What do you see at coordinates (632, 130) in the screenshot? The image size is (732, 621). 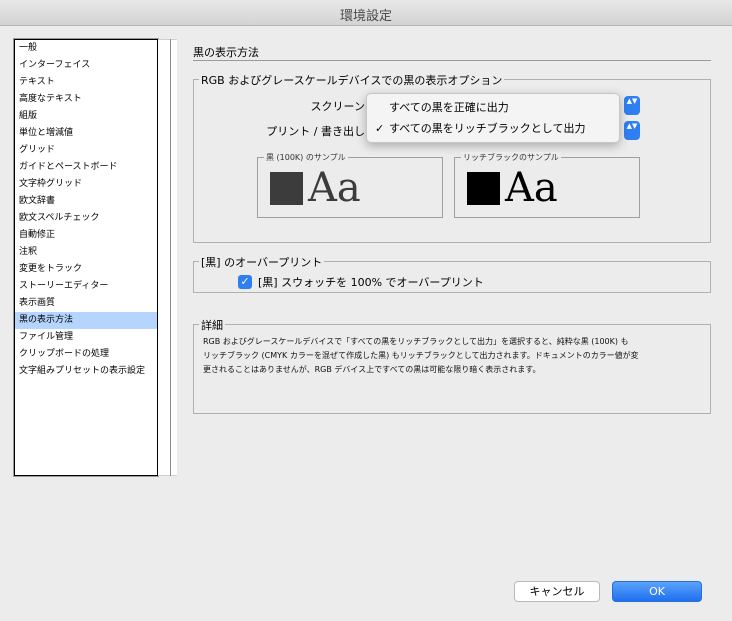 I see `print-popup-stepper-icon: ▲▼` at bounding box center [632, 130].